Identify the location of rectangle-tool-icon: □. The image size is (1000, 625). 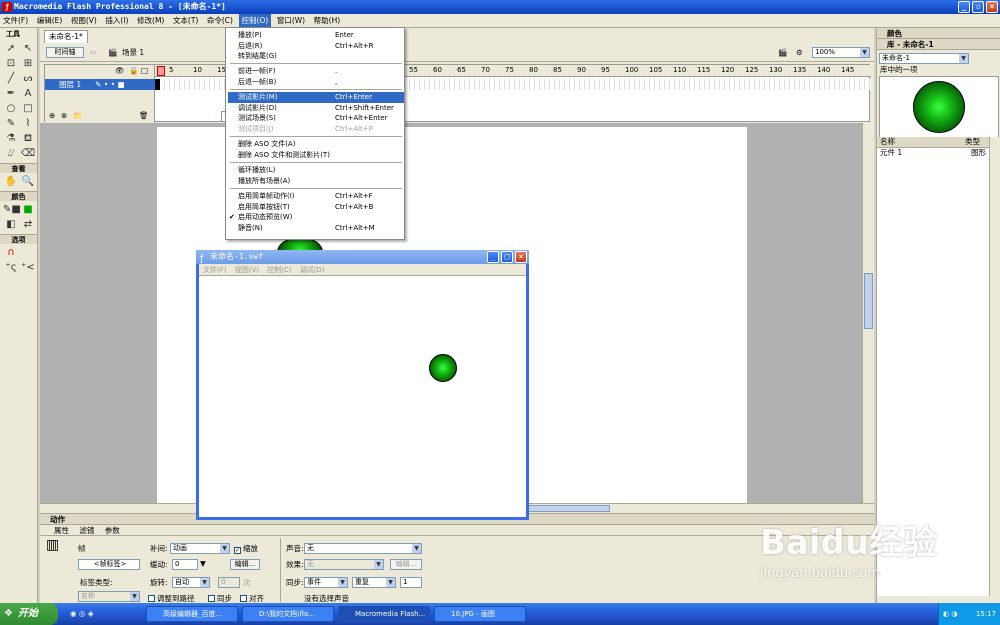
(28, 109).